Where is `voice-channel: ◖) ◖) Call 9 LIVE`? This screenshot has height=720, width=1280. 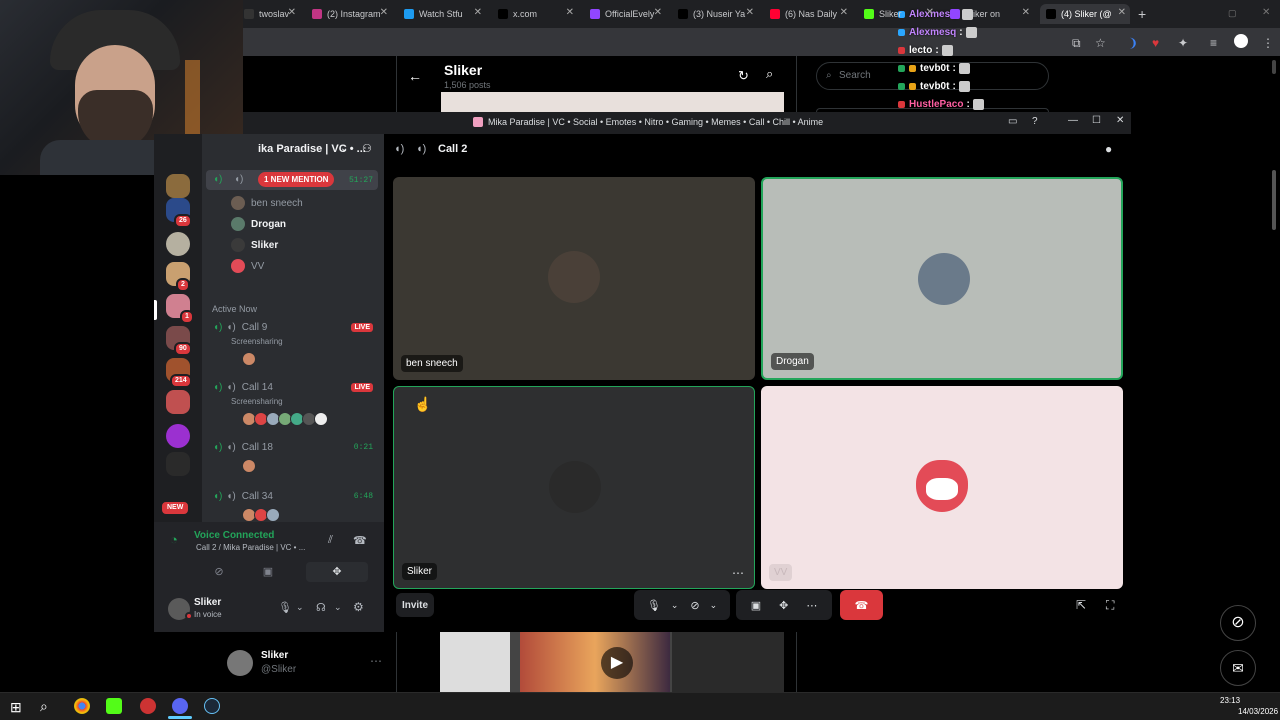 voice-channel: ◖) ◖) Call 9 LIVE is located at coordinates (293, 327).